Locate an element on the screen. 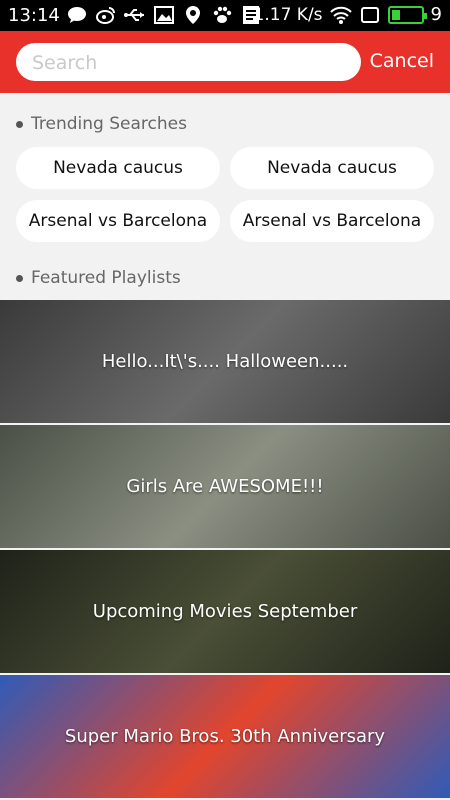 This screenshot has height=800, width=450. playlist-title: Upcoming Movies September is located at coordinates (225, 611).